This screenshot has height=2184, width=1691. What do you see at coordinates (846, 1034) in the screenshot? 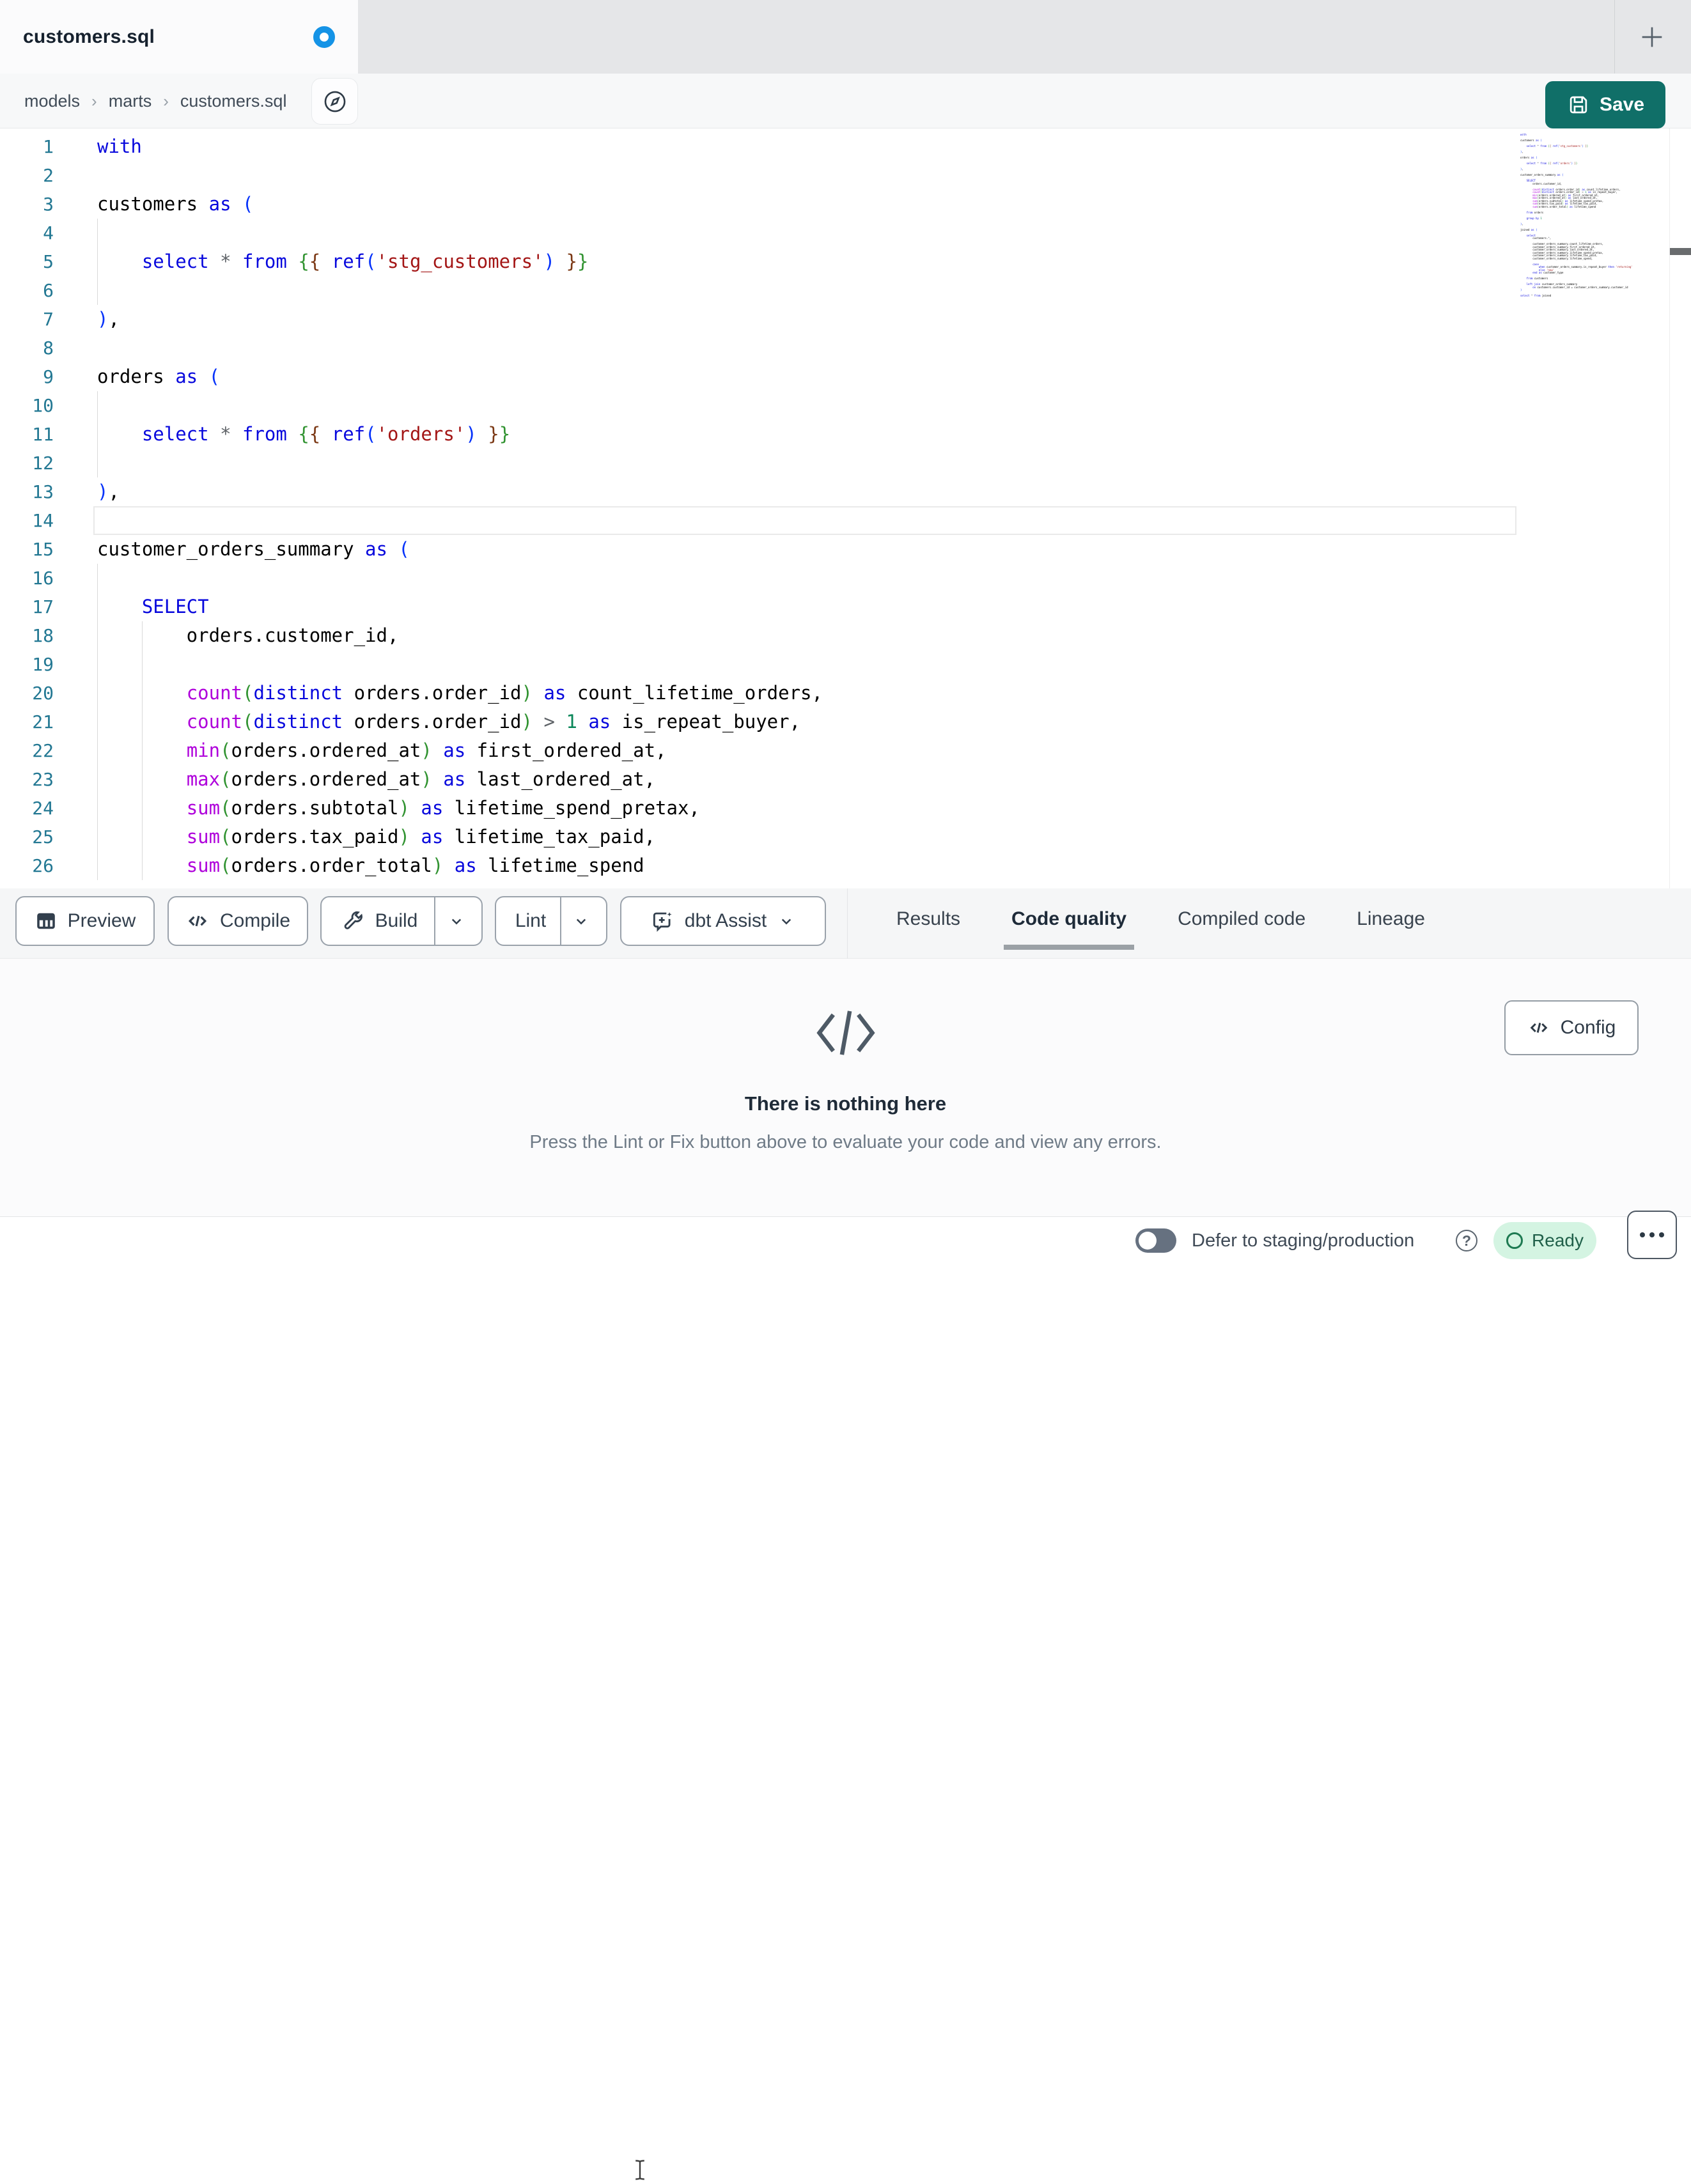
I see `code-slash-icon` at bounding box center [846, 1034].